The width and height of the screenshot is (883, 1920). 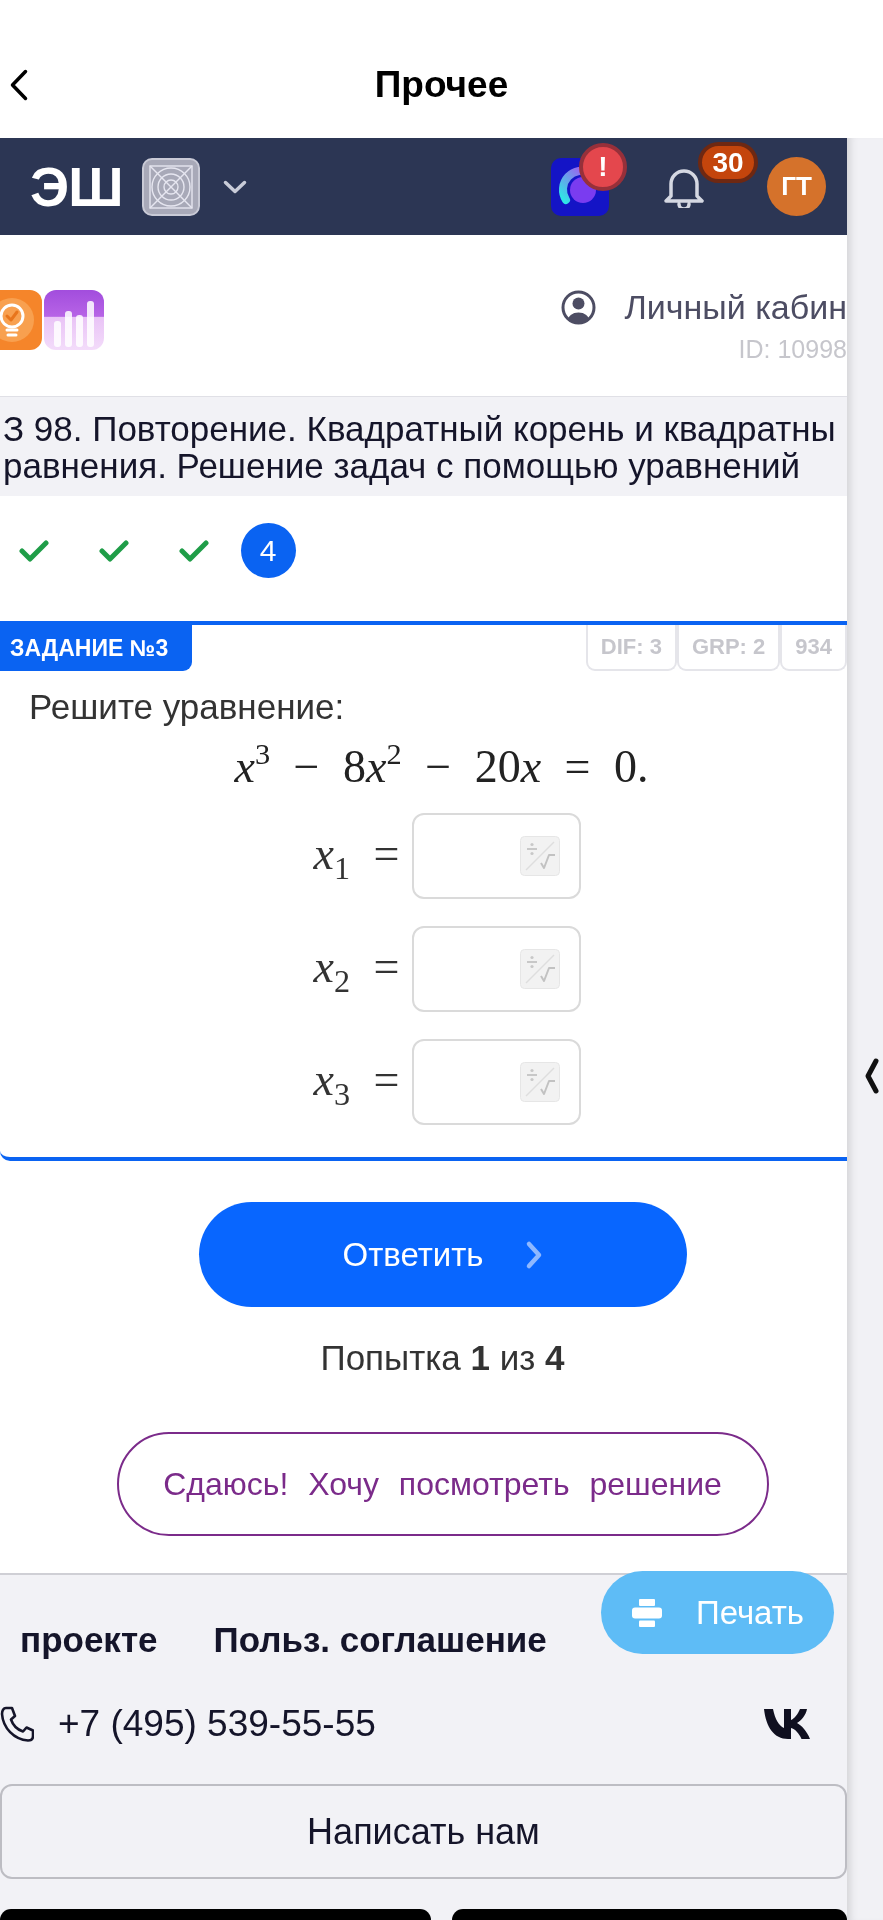 I want to click on chevron-down-icon, so click(x=235, y=186).